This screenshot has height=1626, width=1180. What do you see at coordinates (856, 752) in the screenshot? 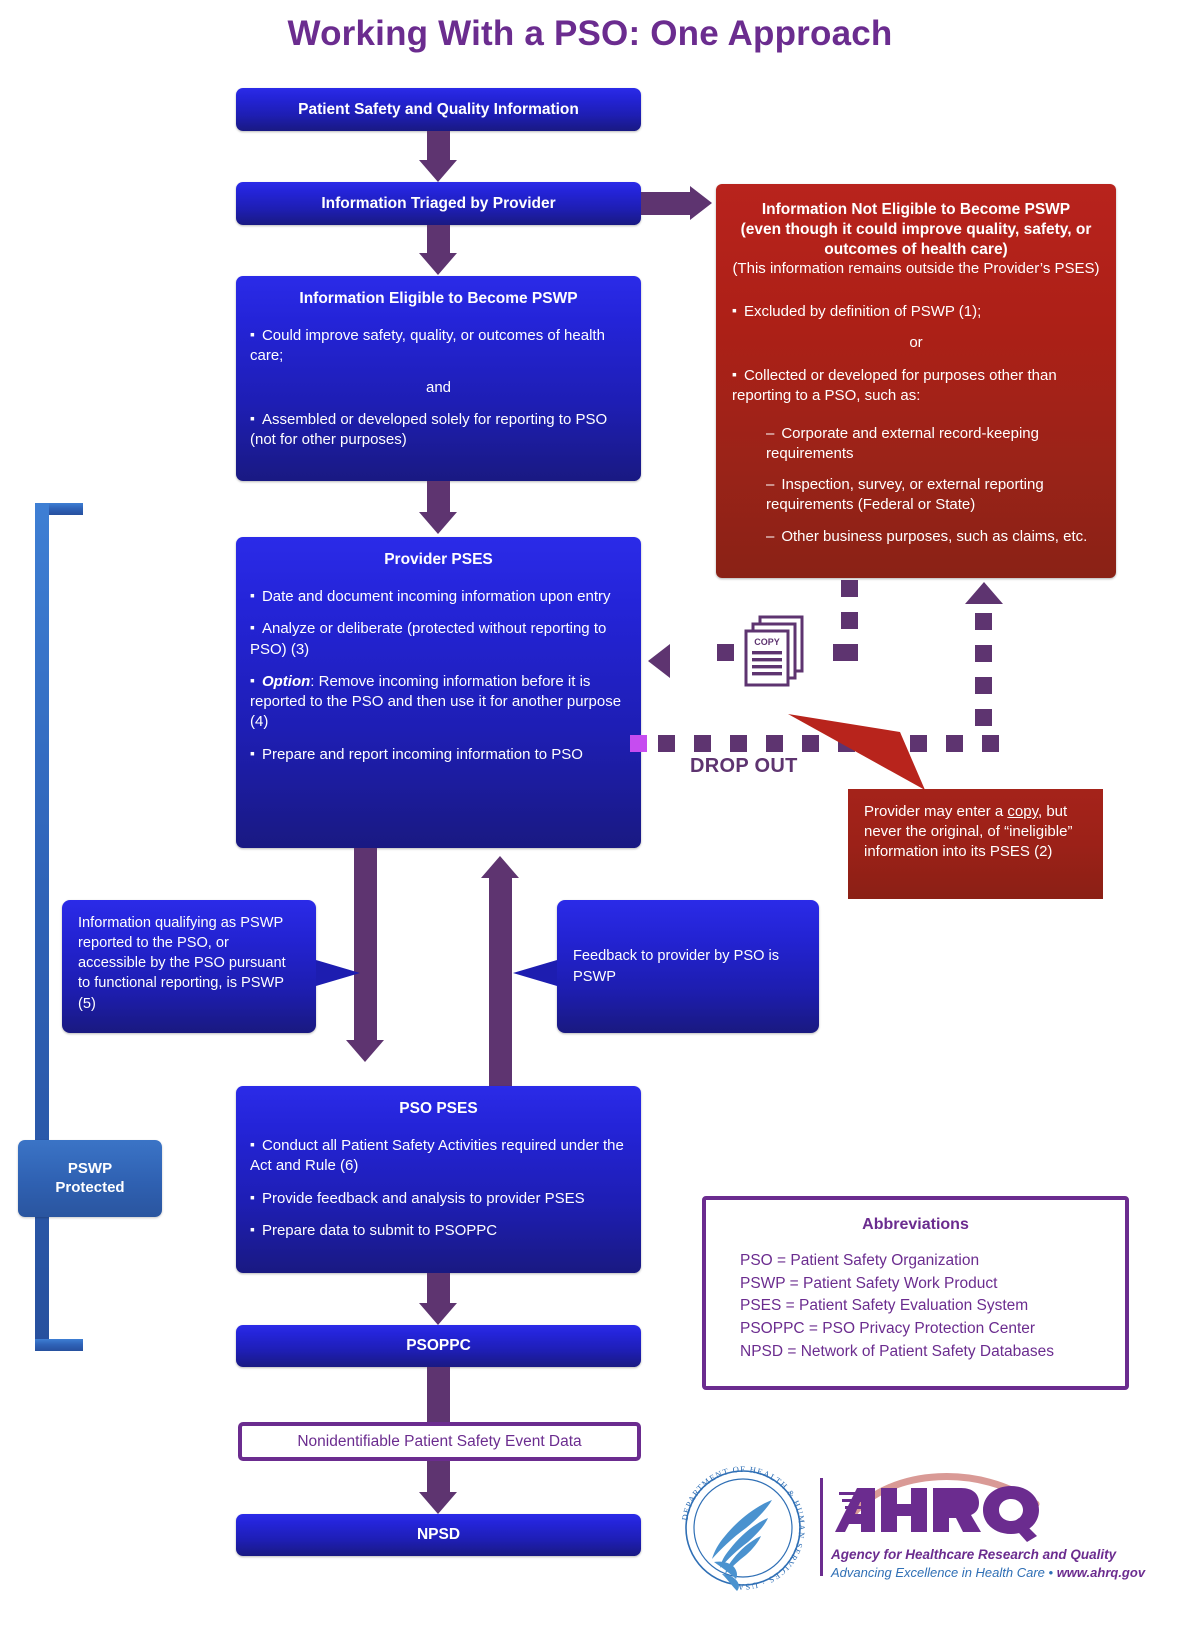
I see `copy-note-pointer` at bounding box center [856, 752].